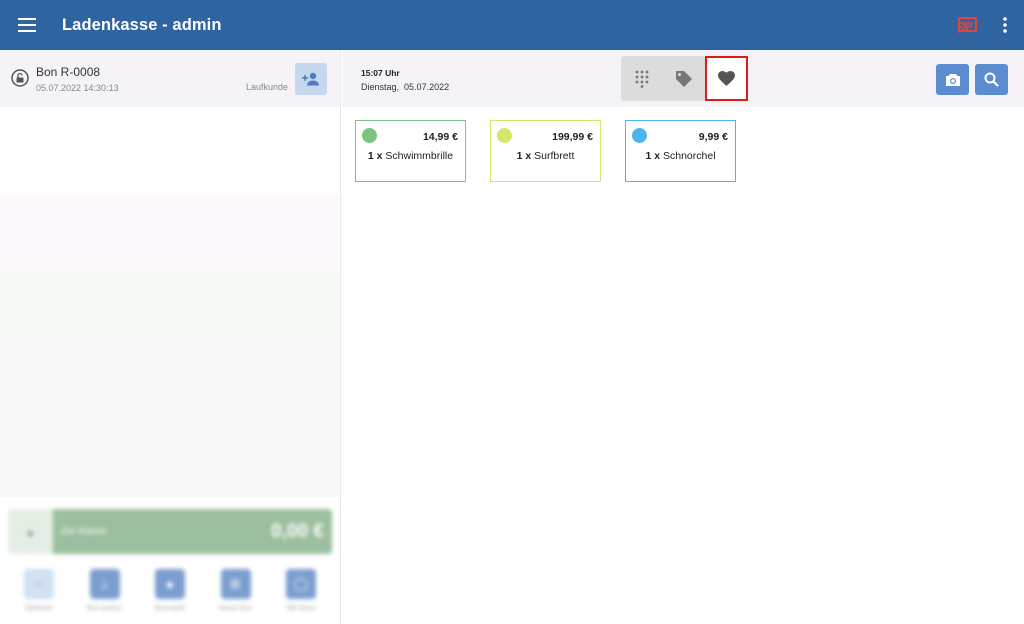 This screenshot has height=624, width=1024. I want to click on chevron-up-icon: ▲, so click(30, 531).